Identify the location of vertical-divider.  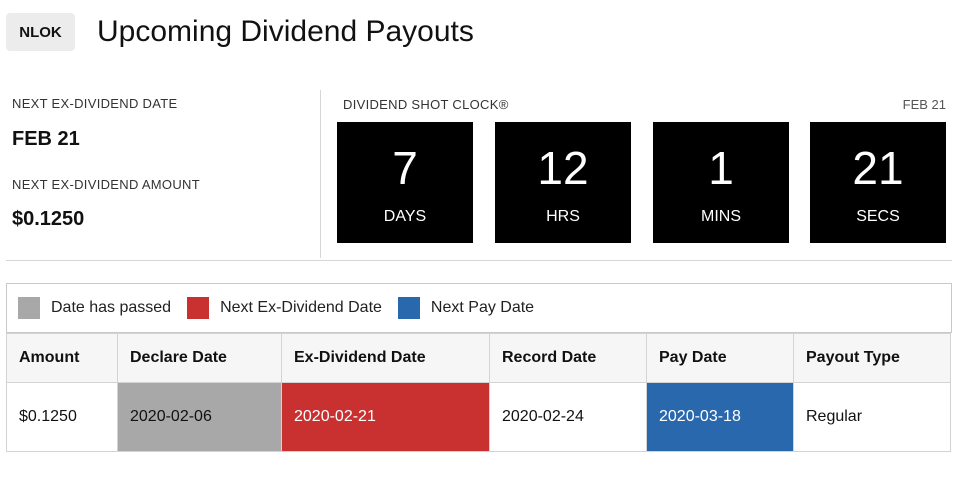
(320, 174).